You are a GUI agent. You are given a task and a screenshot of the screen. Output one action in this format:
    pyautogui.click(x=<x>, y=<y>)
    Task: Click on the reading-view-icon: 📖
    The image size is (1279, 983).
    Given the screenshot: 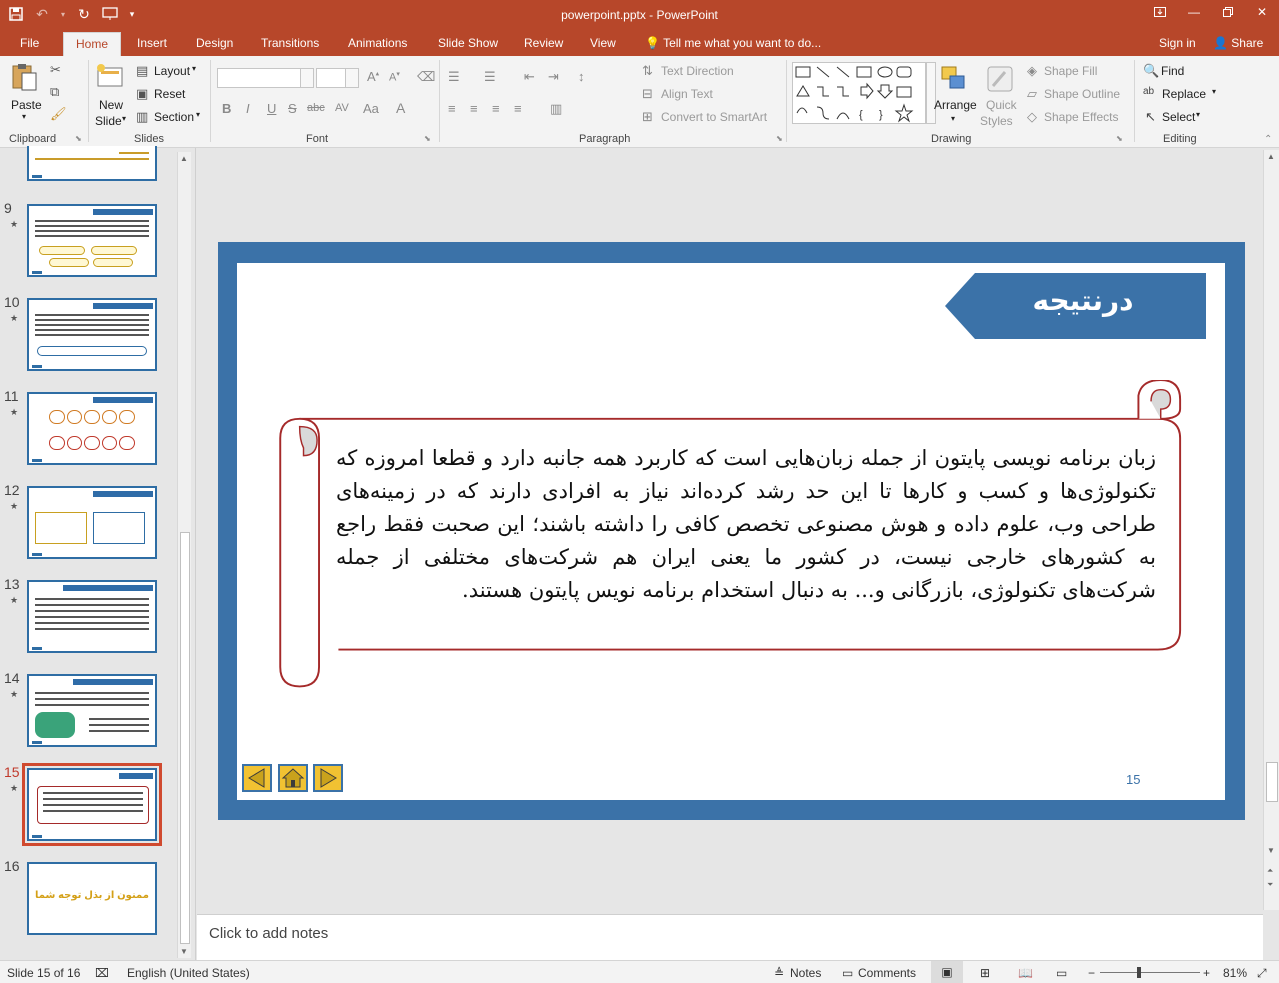 What is the action you would take?
    pyautogui.click(x=1025, y=973)
    